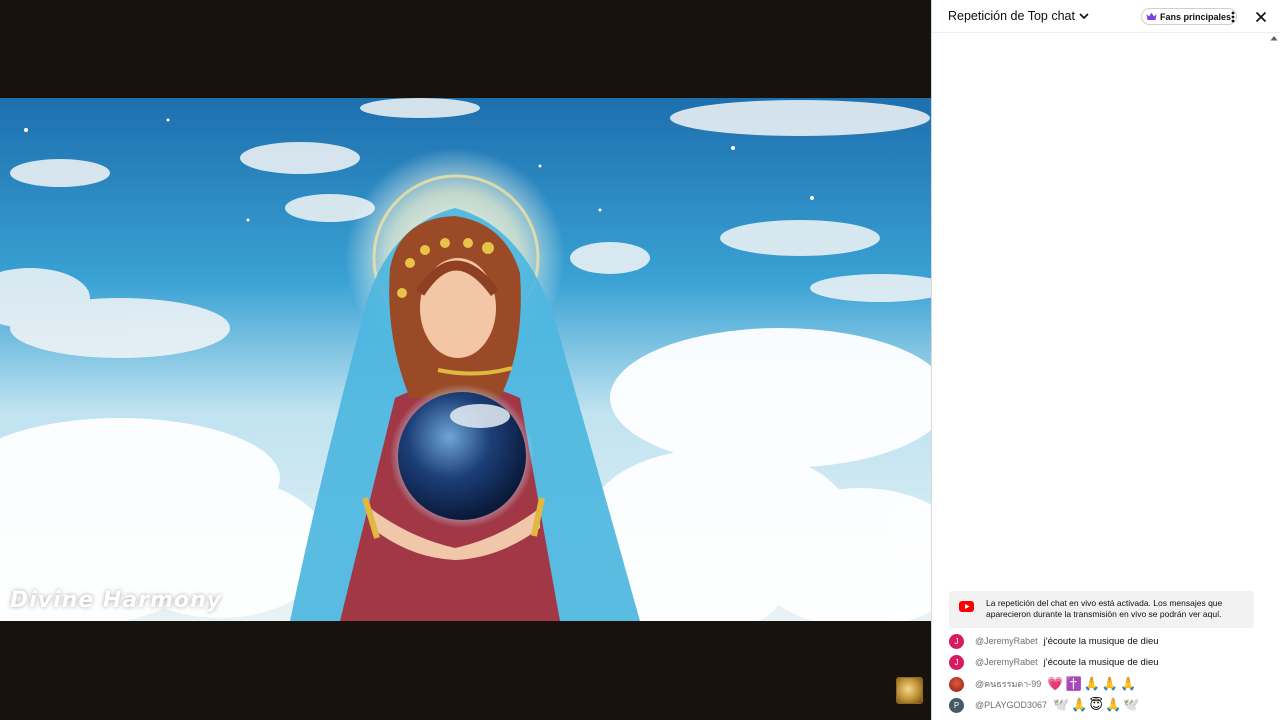 The image size is (1280, 720). What do you see at coordinates (1106, 16) in the screenshot?
I see `chat-header: Repetición de Top chat Fans principales` at bounding box center [1106, 16].